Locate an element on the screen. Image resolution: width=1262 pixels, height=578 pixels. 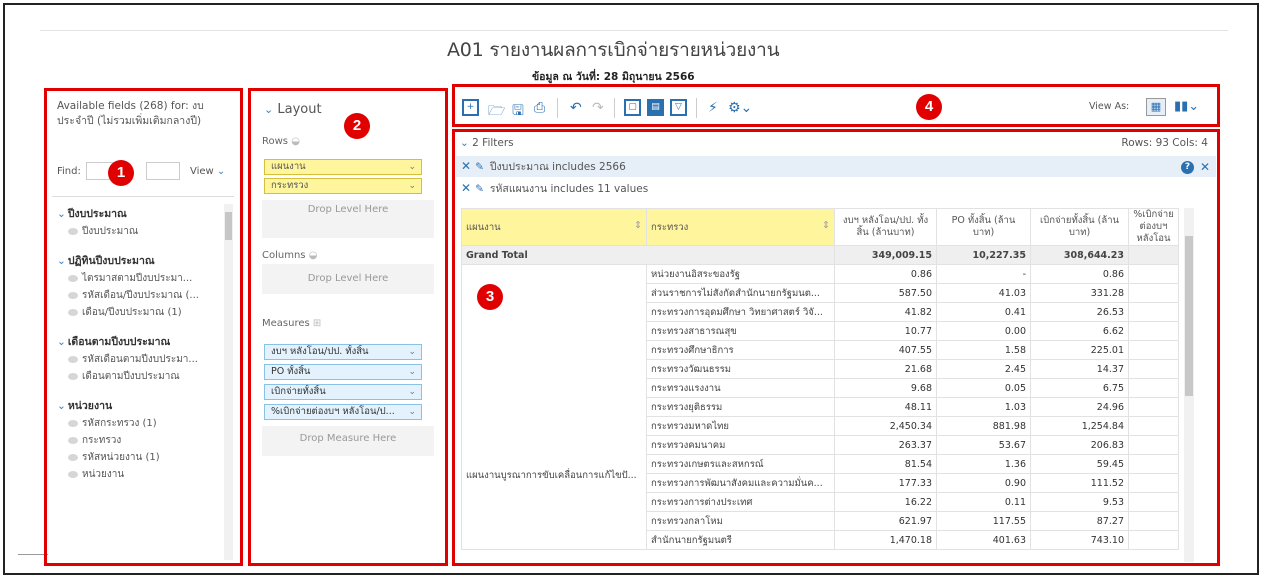
badge-1: 1 is located at coordinates (121, 173).